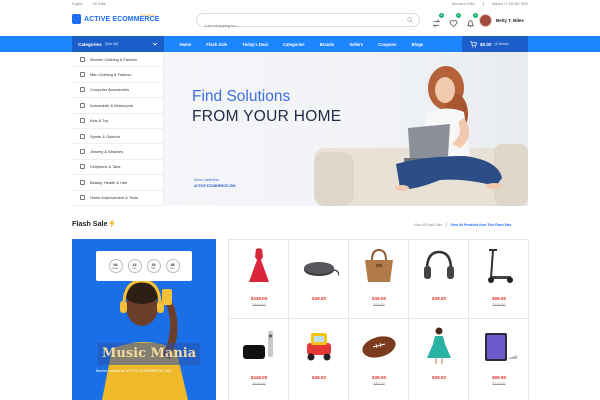 Image resolution: width=600 pixels, height=400 pixels. What do you see at coordinates (117, 152) in the screenshot?
I see `category-item: Jewelry & Watches` at bounding box center [117, 152].